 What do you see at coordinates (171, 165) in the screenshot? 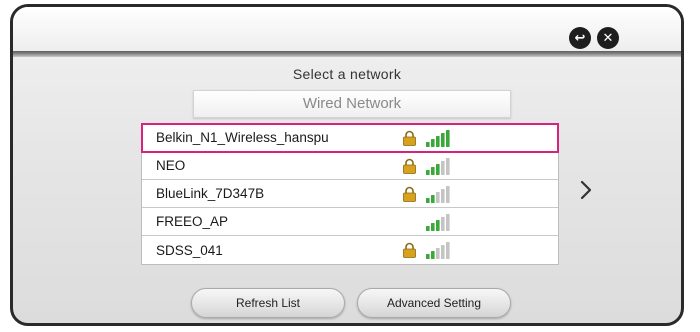
I see `network-ssid: NEO` at bounding box center [171, 165].